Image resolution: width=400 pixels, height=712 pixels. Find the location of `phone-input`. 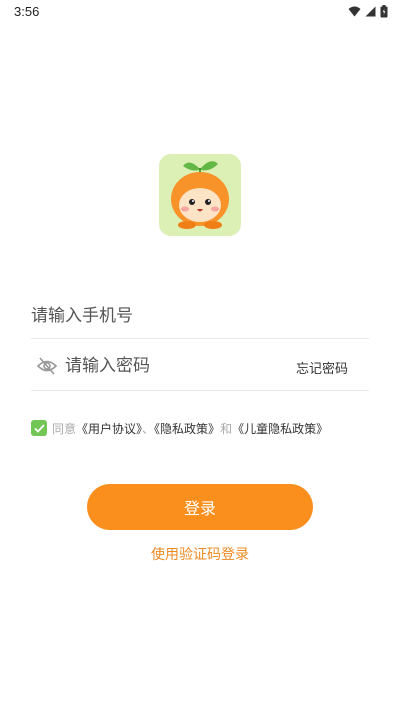

phone-input is located at coordinates (200, 315).